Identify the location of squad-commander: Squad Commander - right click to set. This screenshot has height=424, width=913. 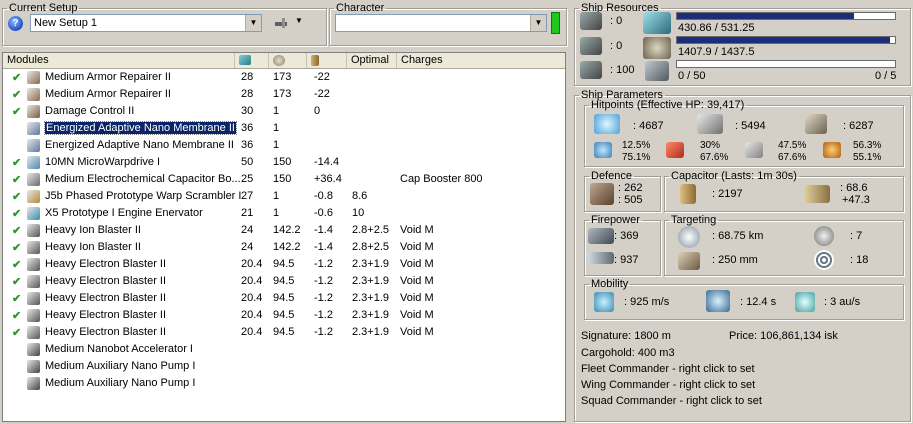
(671, 401).